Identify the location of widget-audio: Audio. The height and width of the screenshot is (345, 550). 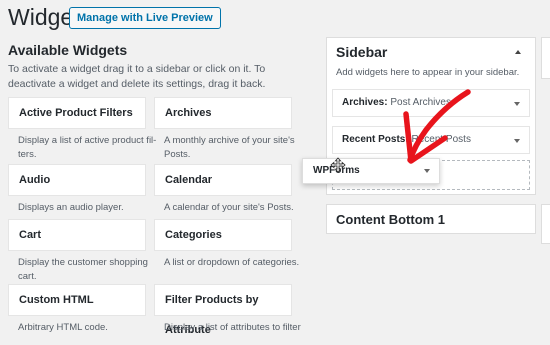
(77, 180).